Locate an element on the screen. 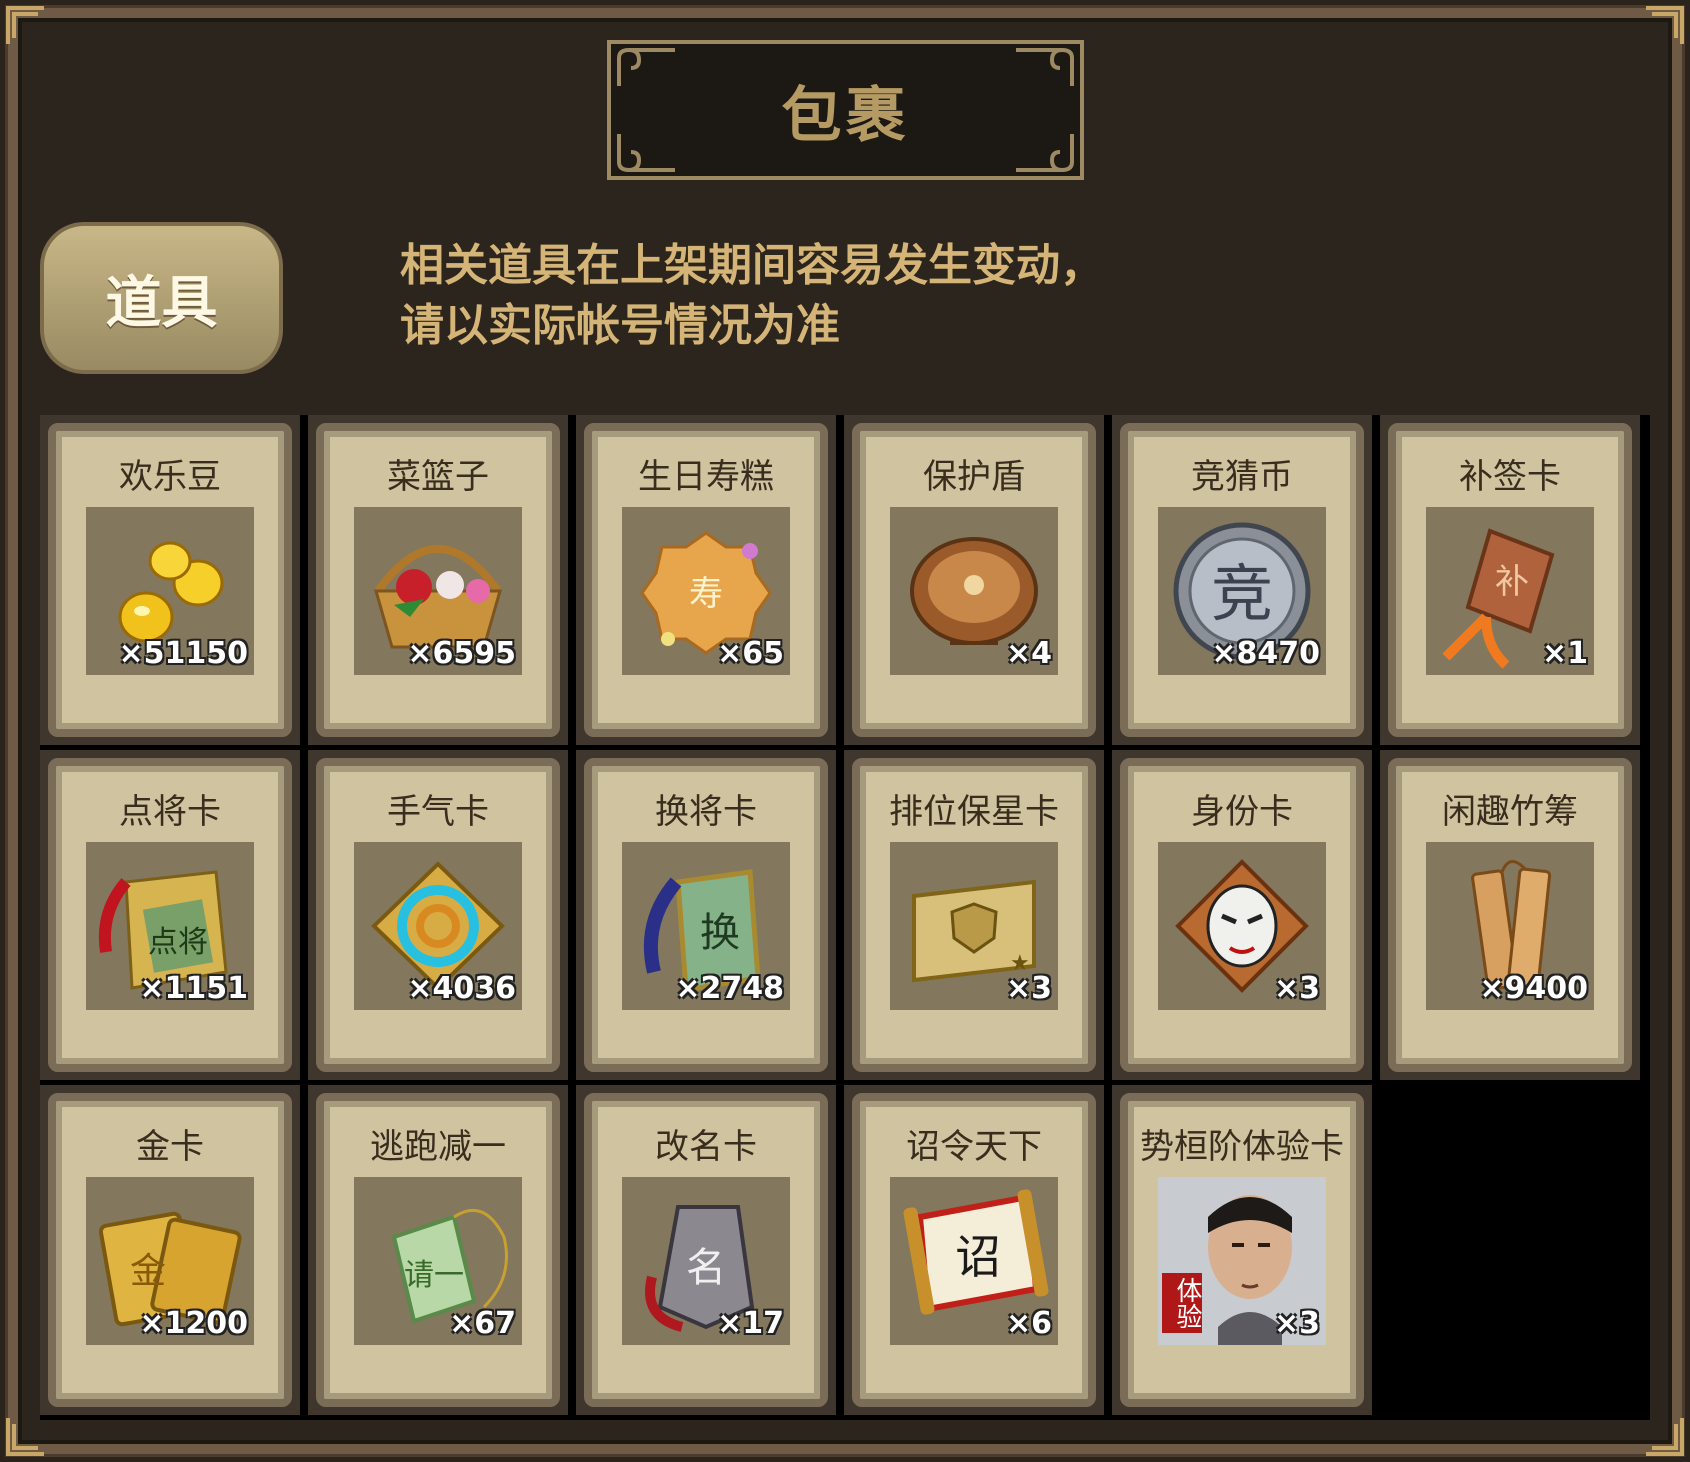 This screenshot has height=1462, width=1690. item-quantity: ×4 is located at coordinates (1028, 653).